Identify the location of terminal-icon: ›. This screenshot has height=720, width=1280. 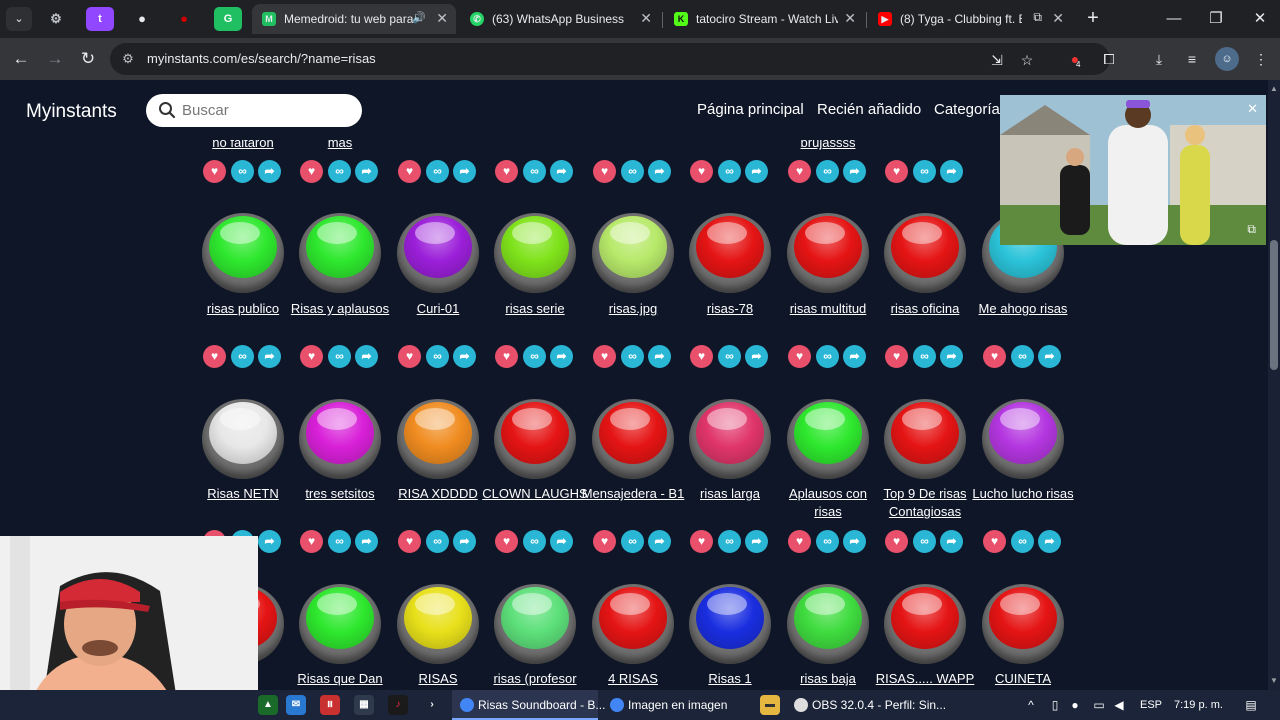
(432, 705).